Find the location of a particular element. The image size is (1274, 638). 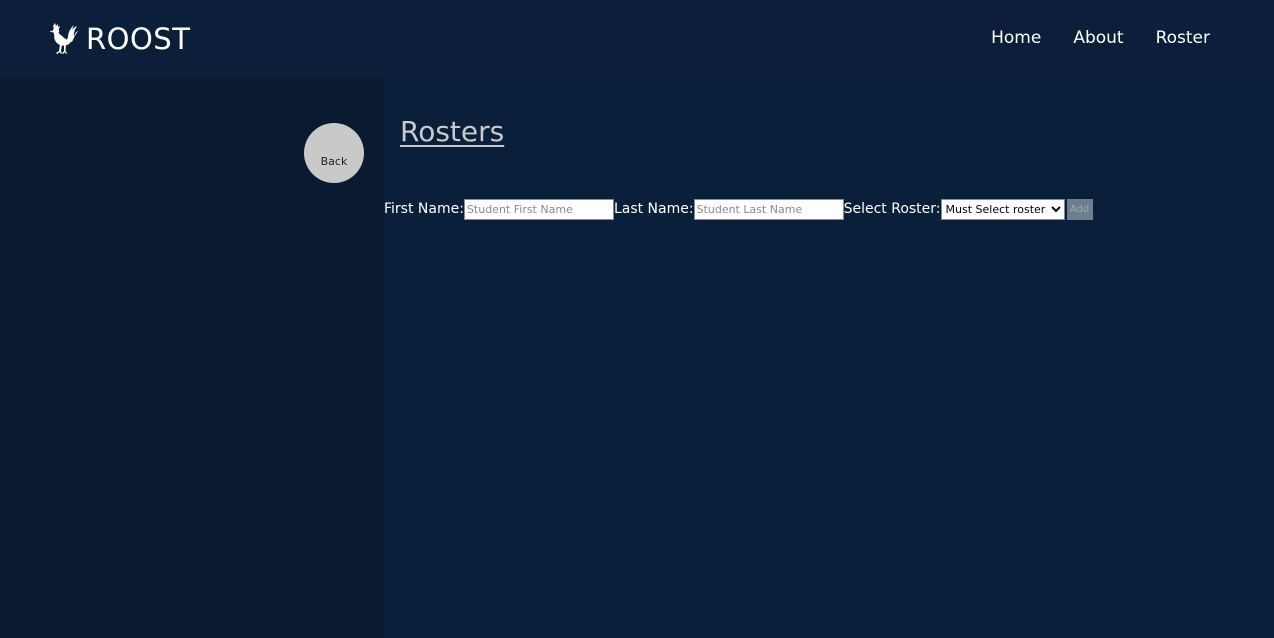

brand-name: ROOST is located at coordinates (138, 39).